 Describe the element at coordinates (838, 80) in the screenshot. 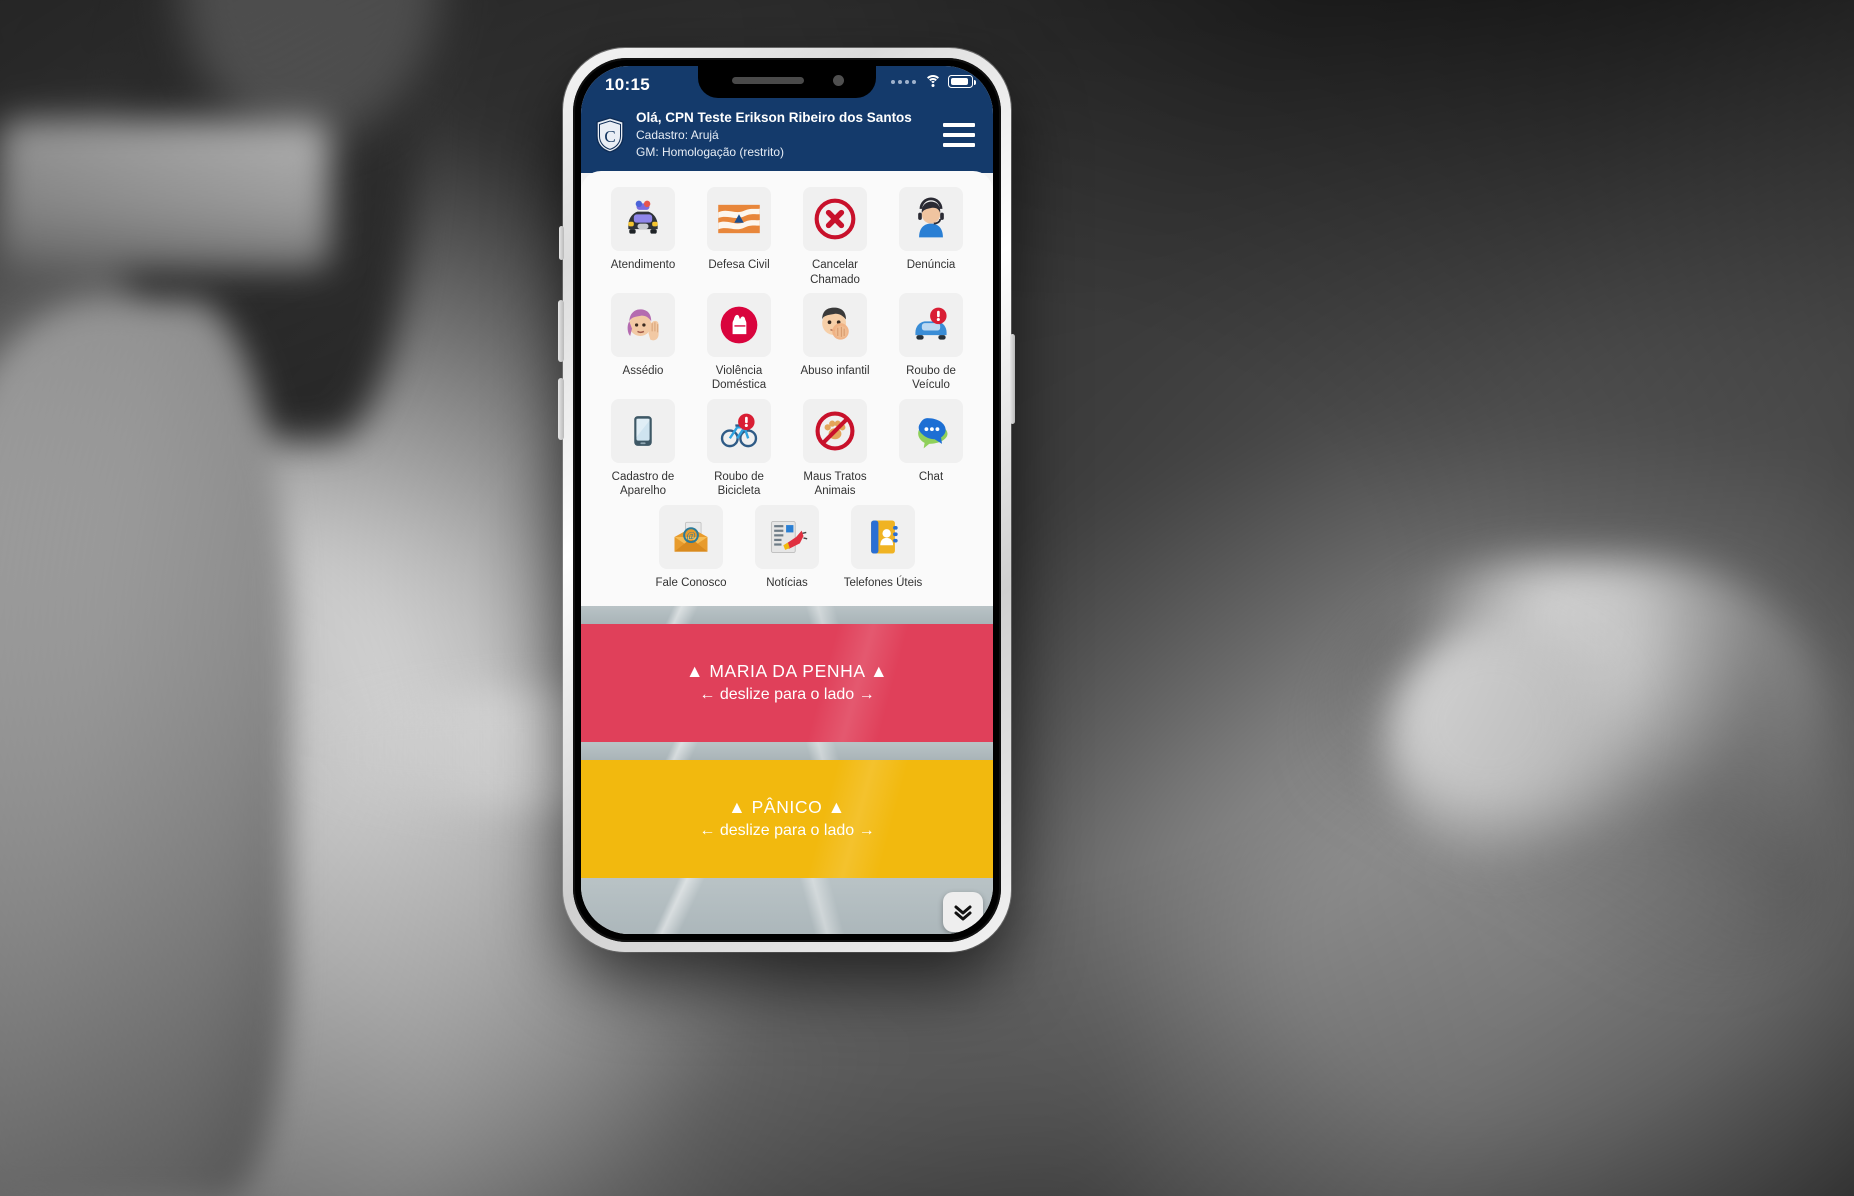

I see `front-camera-icon` at that location.